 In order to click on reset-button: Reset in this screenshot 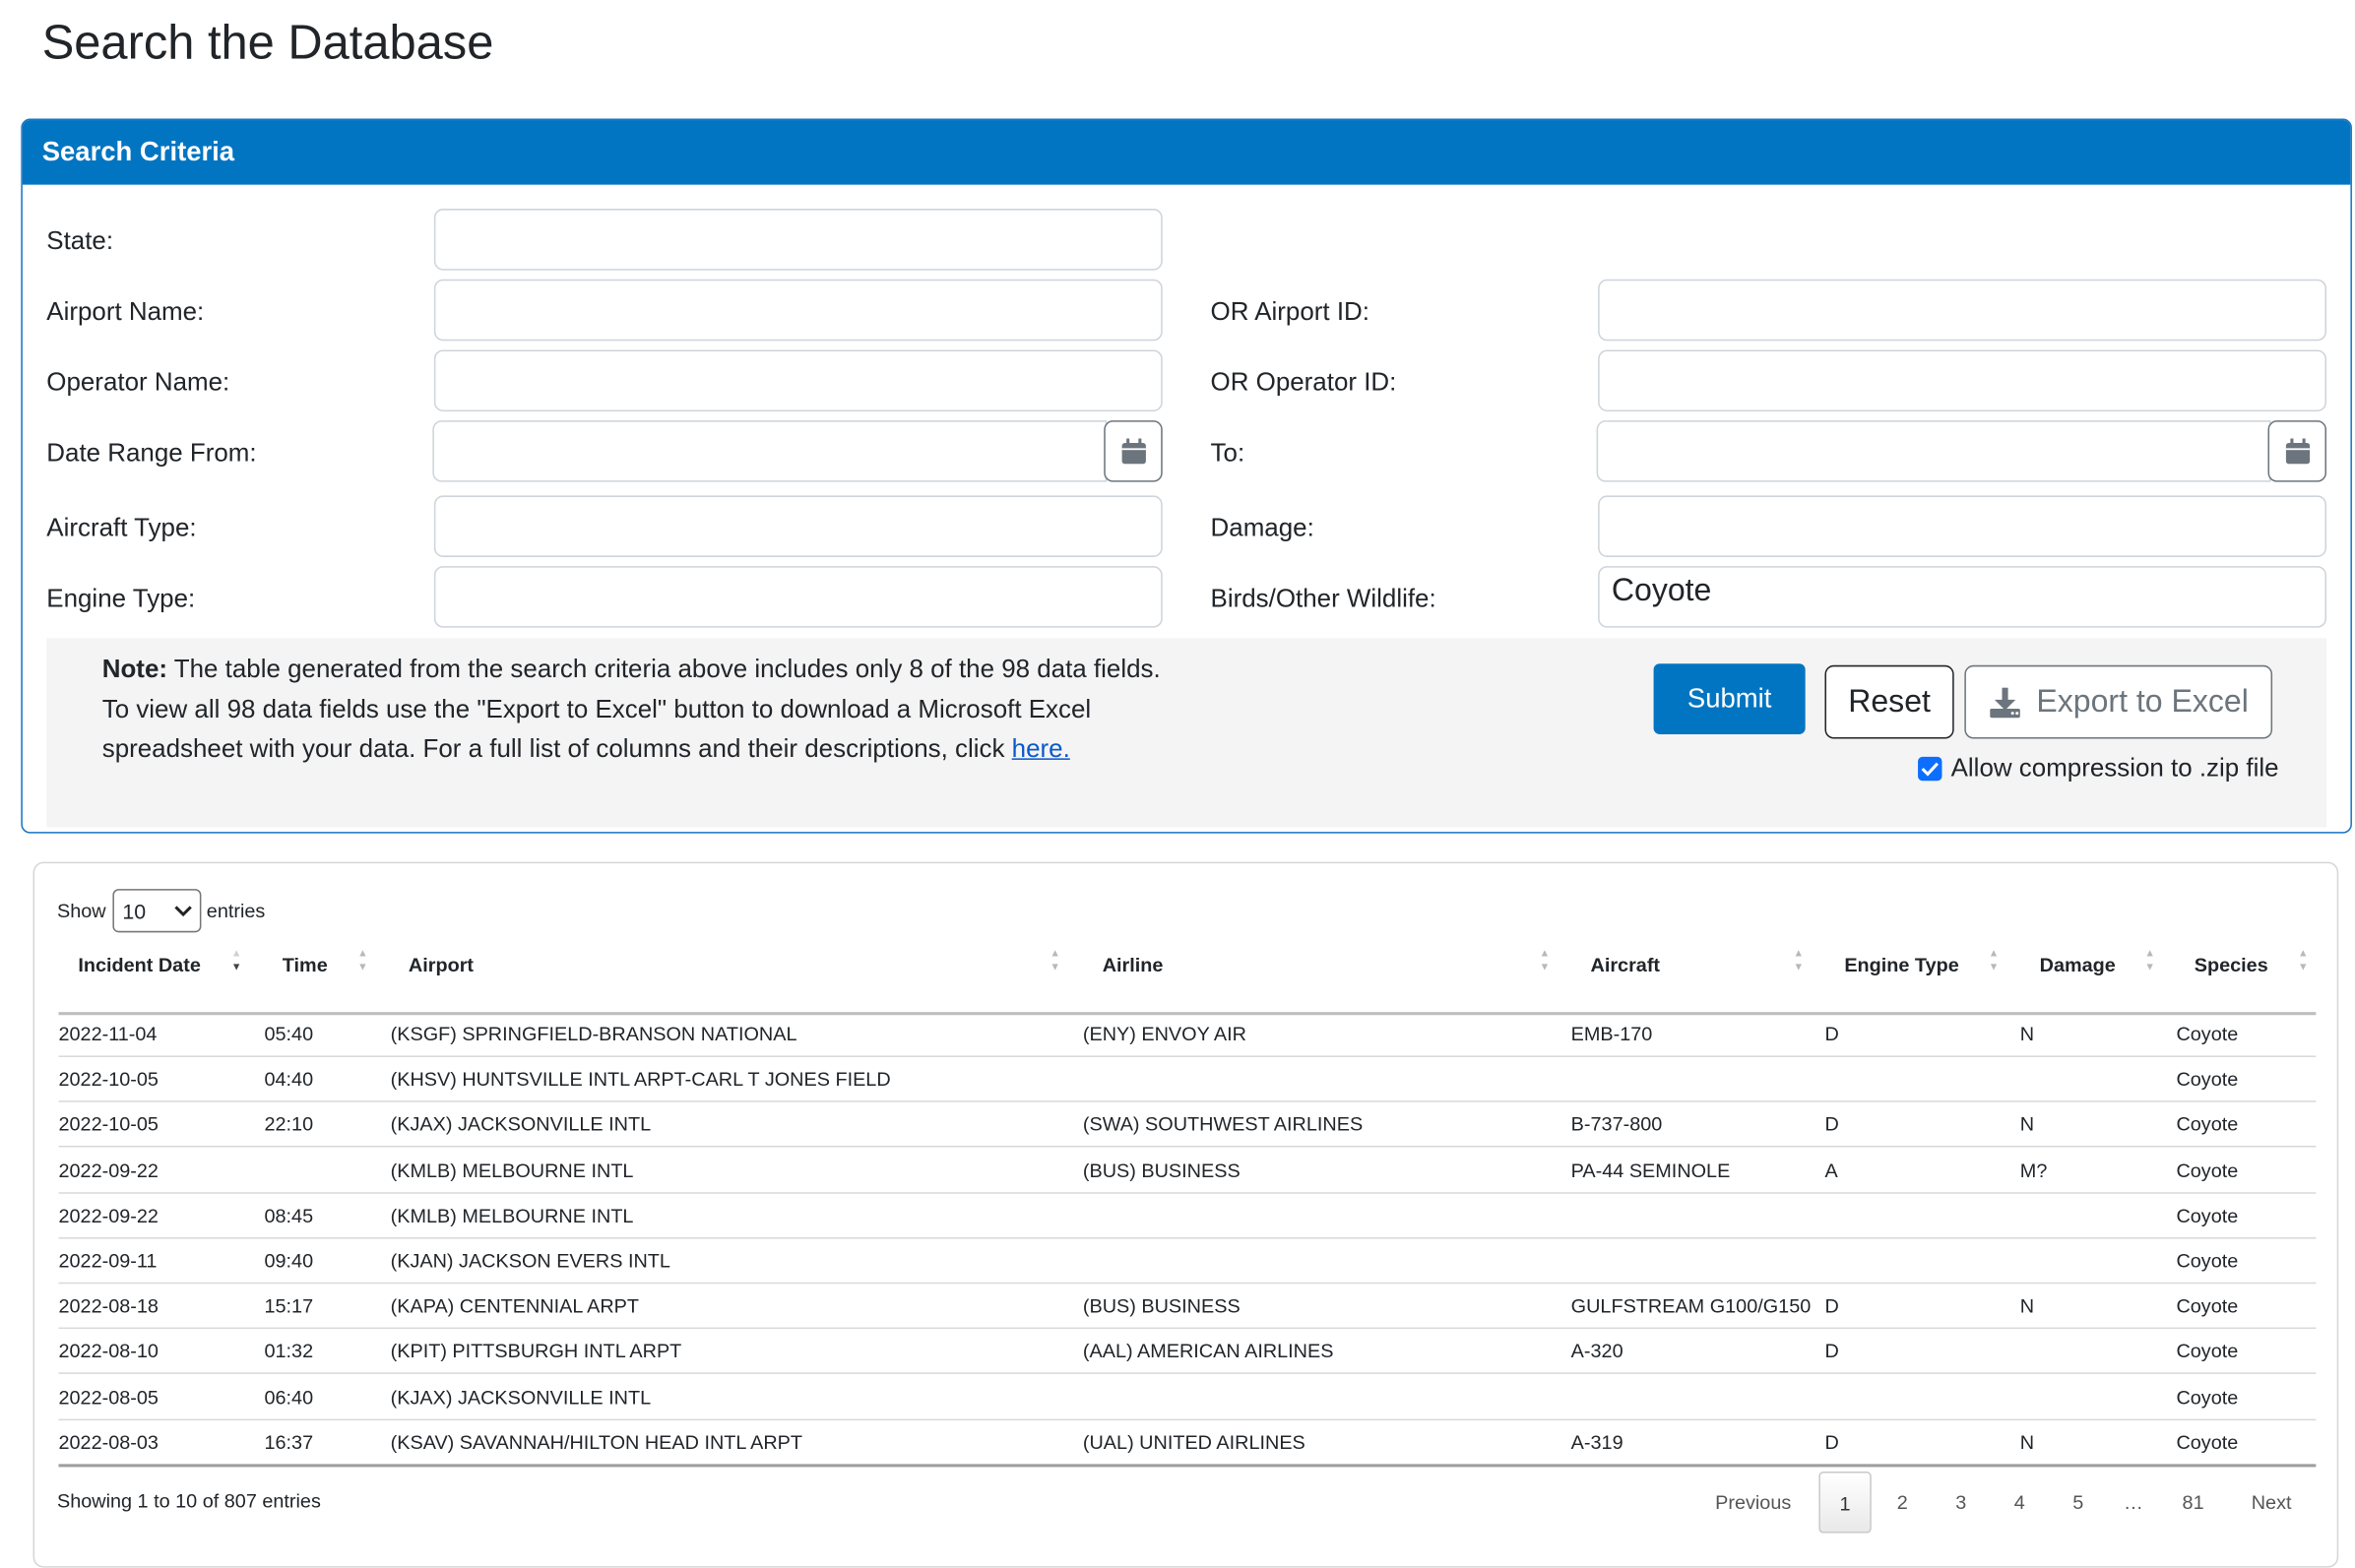, I will do `click(1889, 701)`.